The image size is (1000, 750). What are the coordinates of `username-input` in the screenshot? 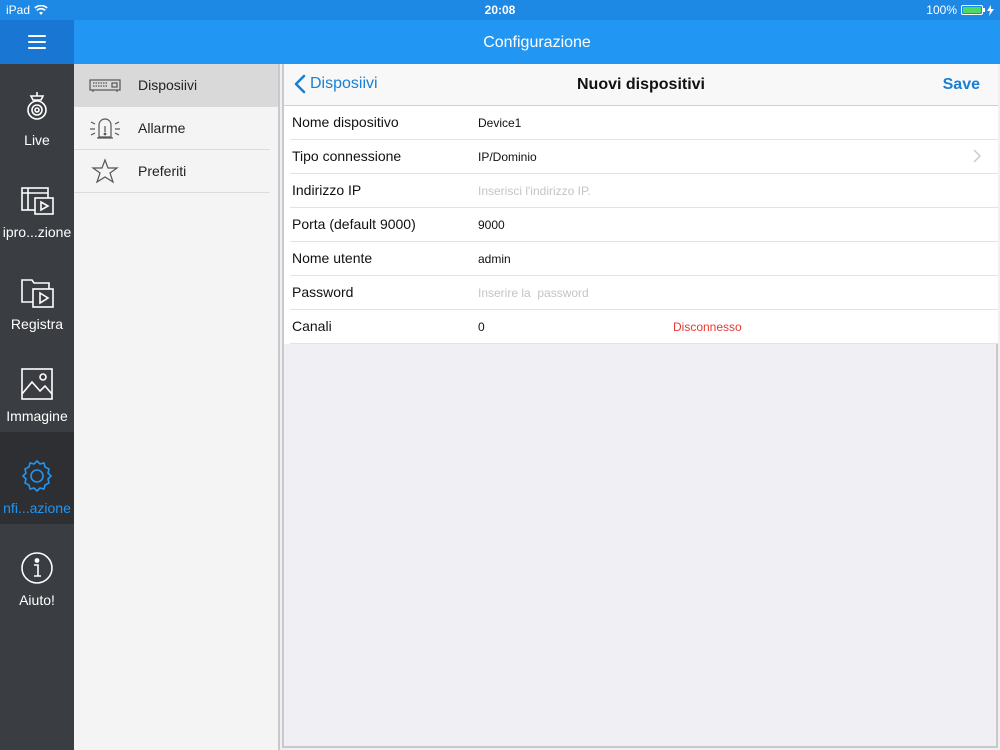 It's located at (658, 259).